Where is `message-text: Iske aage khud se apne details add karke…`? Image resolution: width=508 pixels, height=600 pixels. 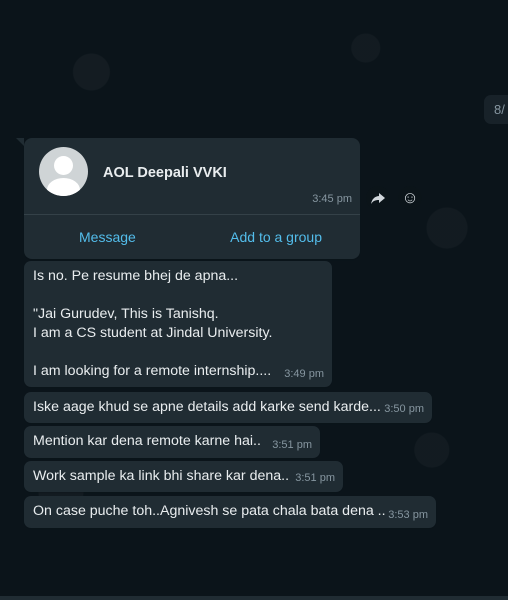
message-text: Iske aage khud se apne details add karke… is located at coordinates (207, 407).